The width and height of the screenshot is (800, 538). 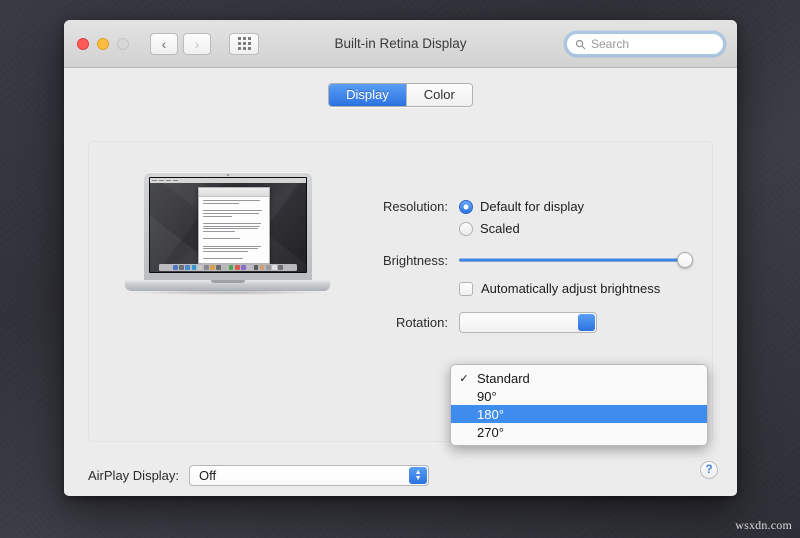 What do you see at coordinates (309, 475) in the screenshot?
I see `airplay-select: Off ▲ ▼` at bounding box center [309, 475].